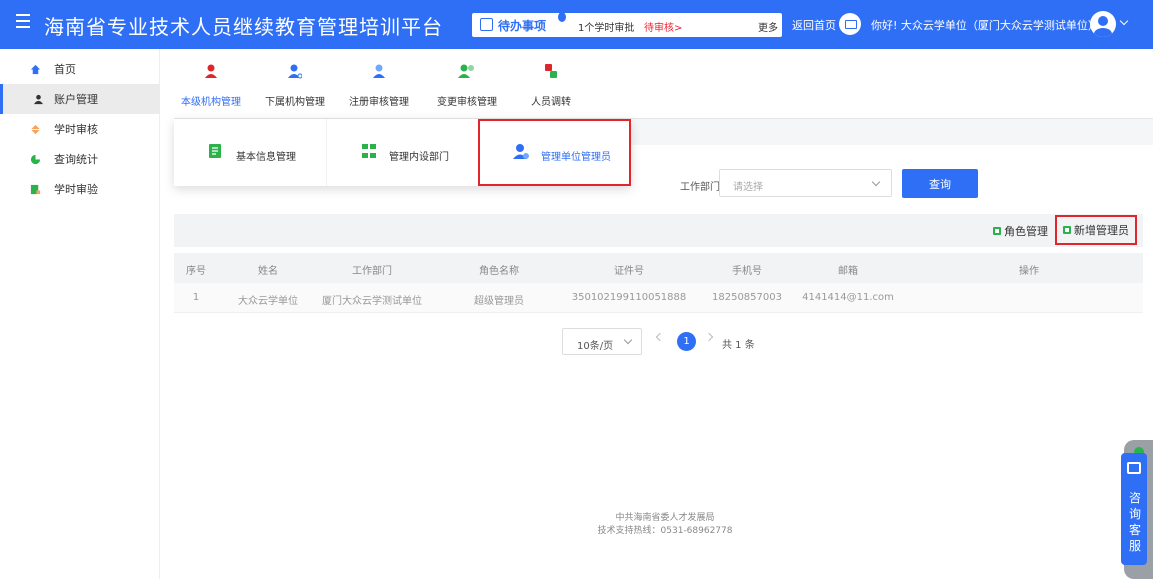 This screenshot has width=1153, height=579. I want to click on register-icon, so click(379, 71).